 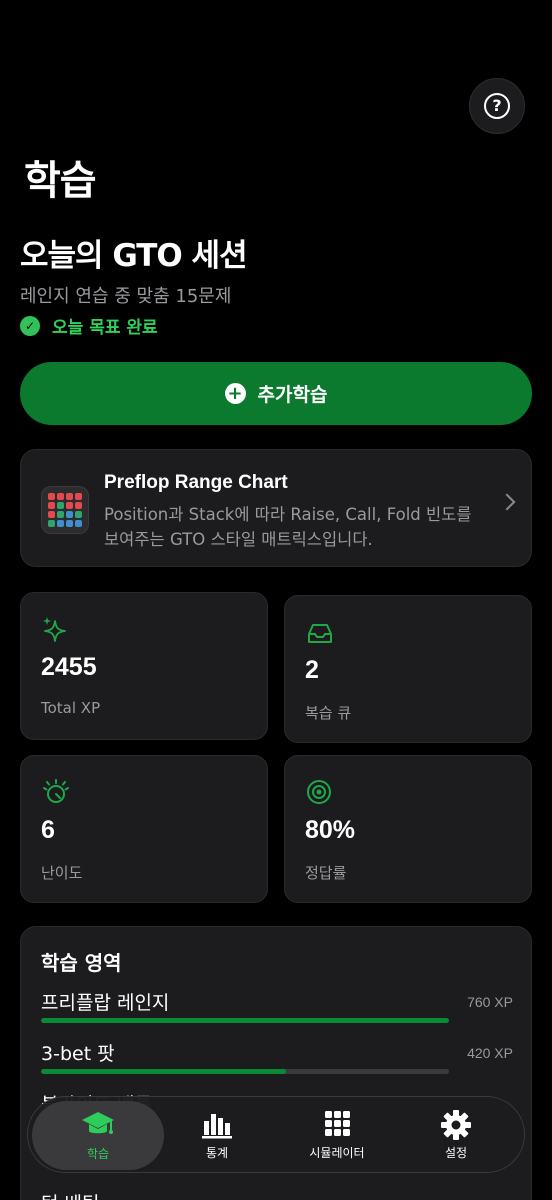 I want to click on tab-settings: 설정, so click(x=456, y=1135).